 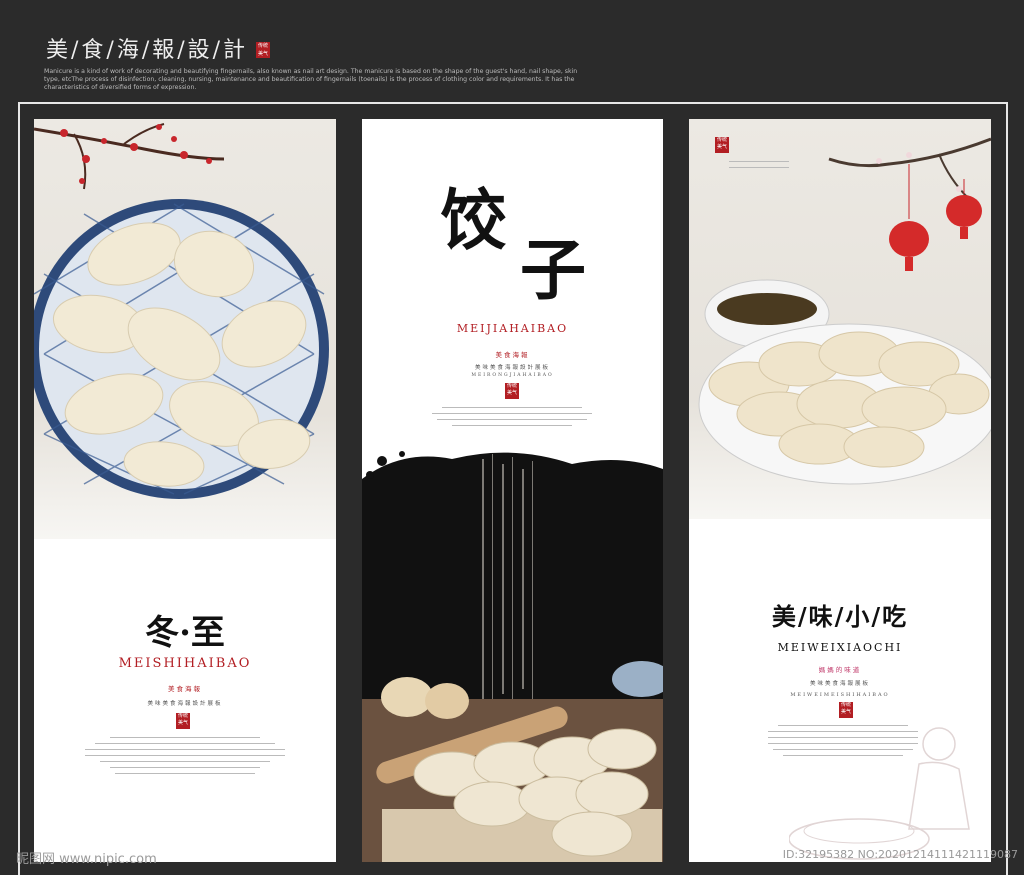 What do you see at coordinates (840, 670) in the screenshot?
I see `panel-subtitle-pink: 媽媽的味道` at bounding box center [840, 670].